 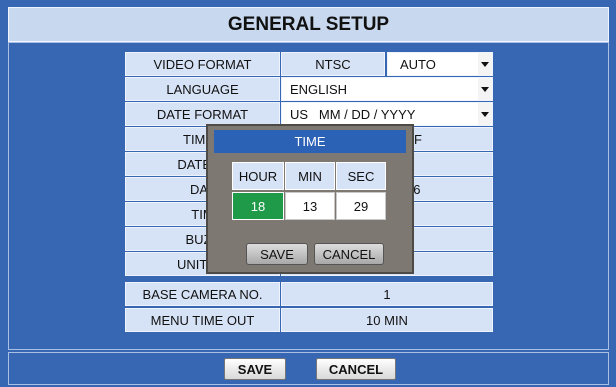 I want to click on sec-field: 29, so click(x=361, y=206).